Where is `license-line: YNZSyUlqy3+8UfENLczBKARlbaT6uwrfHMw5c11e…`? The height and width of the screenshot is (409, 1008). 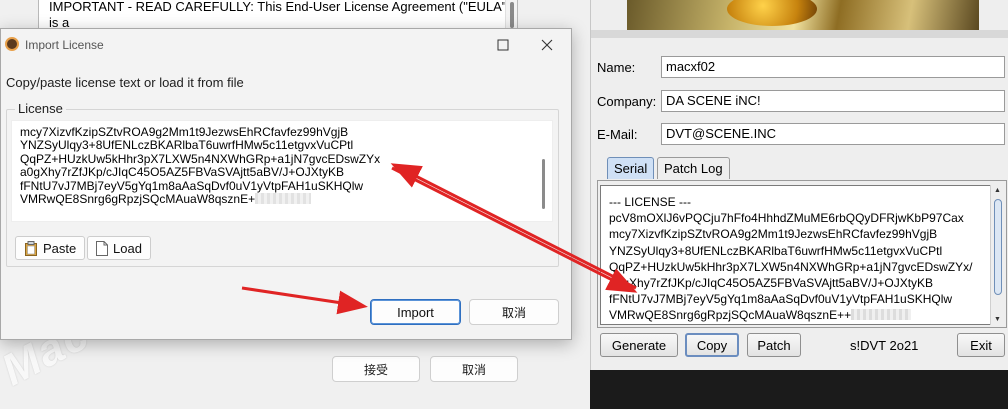
license-line: YNZSyUlqy3+8UfENLczBKARlbaT6uwrfHMw5c11e… is located at coordinates (187, 145).